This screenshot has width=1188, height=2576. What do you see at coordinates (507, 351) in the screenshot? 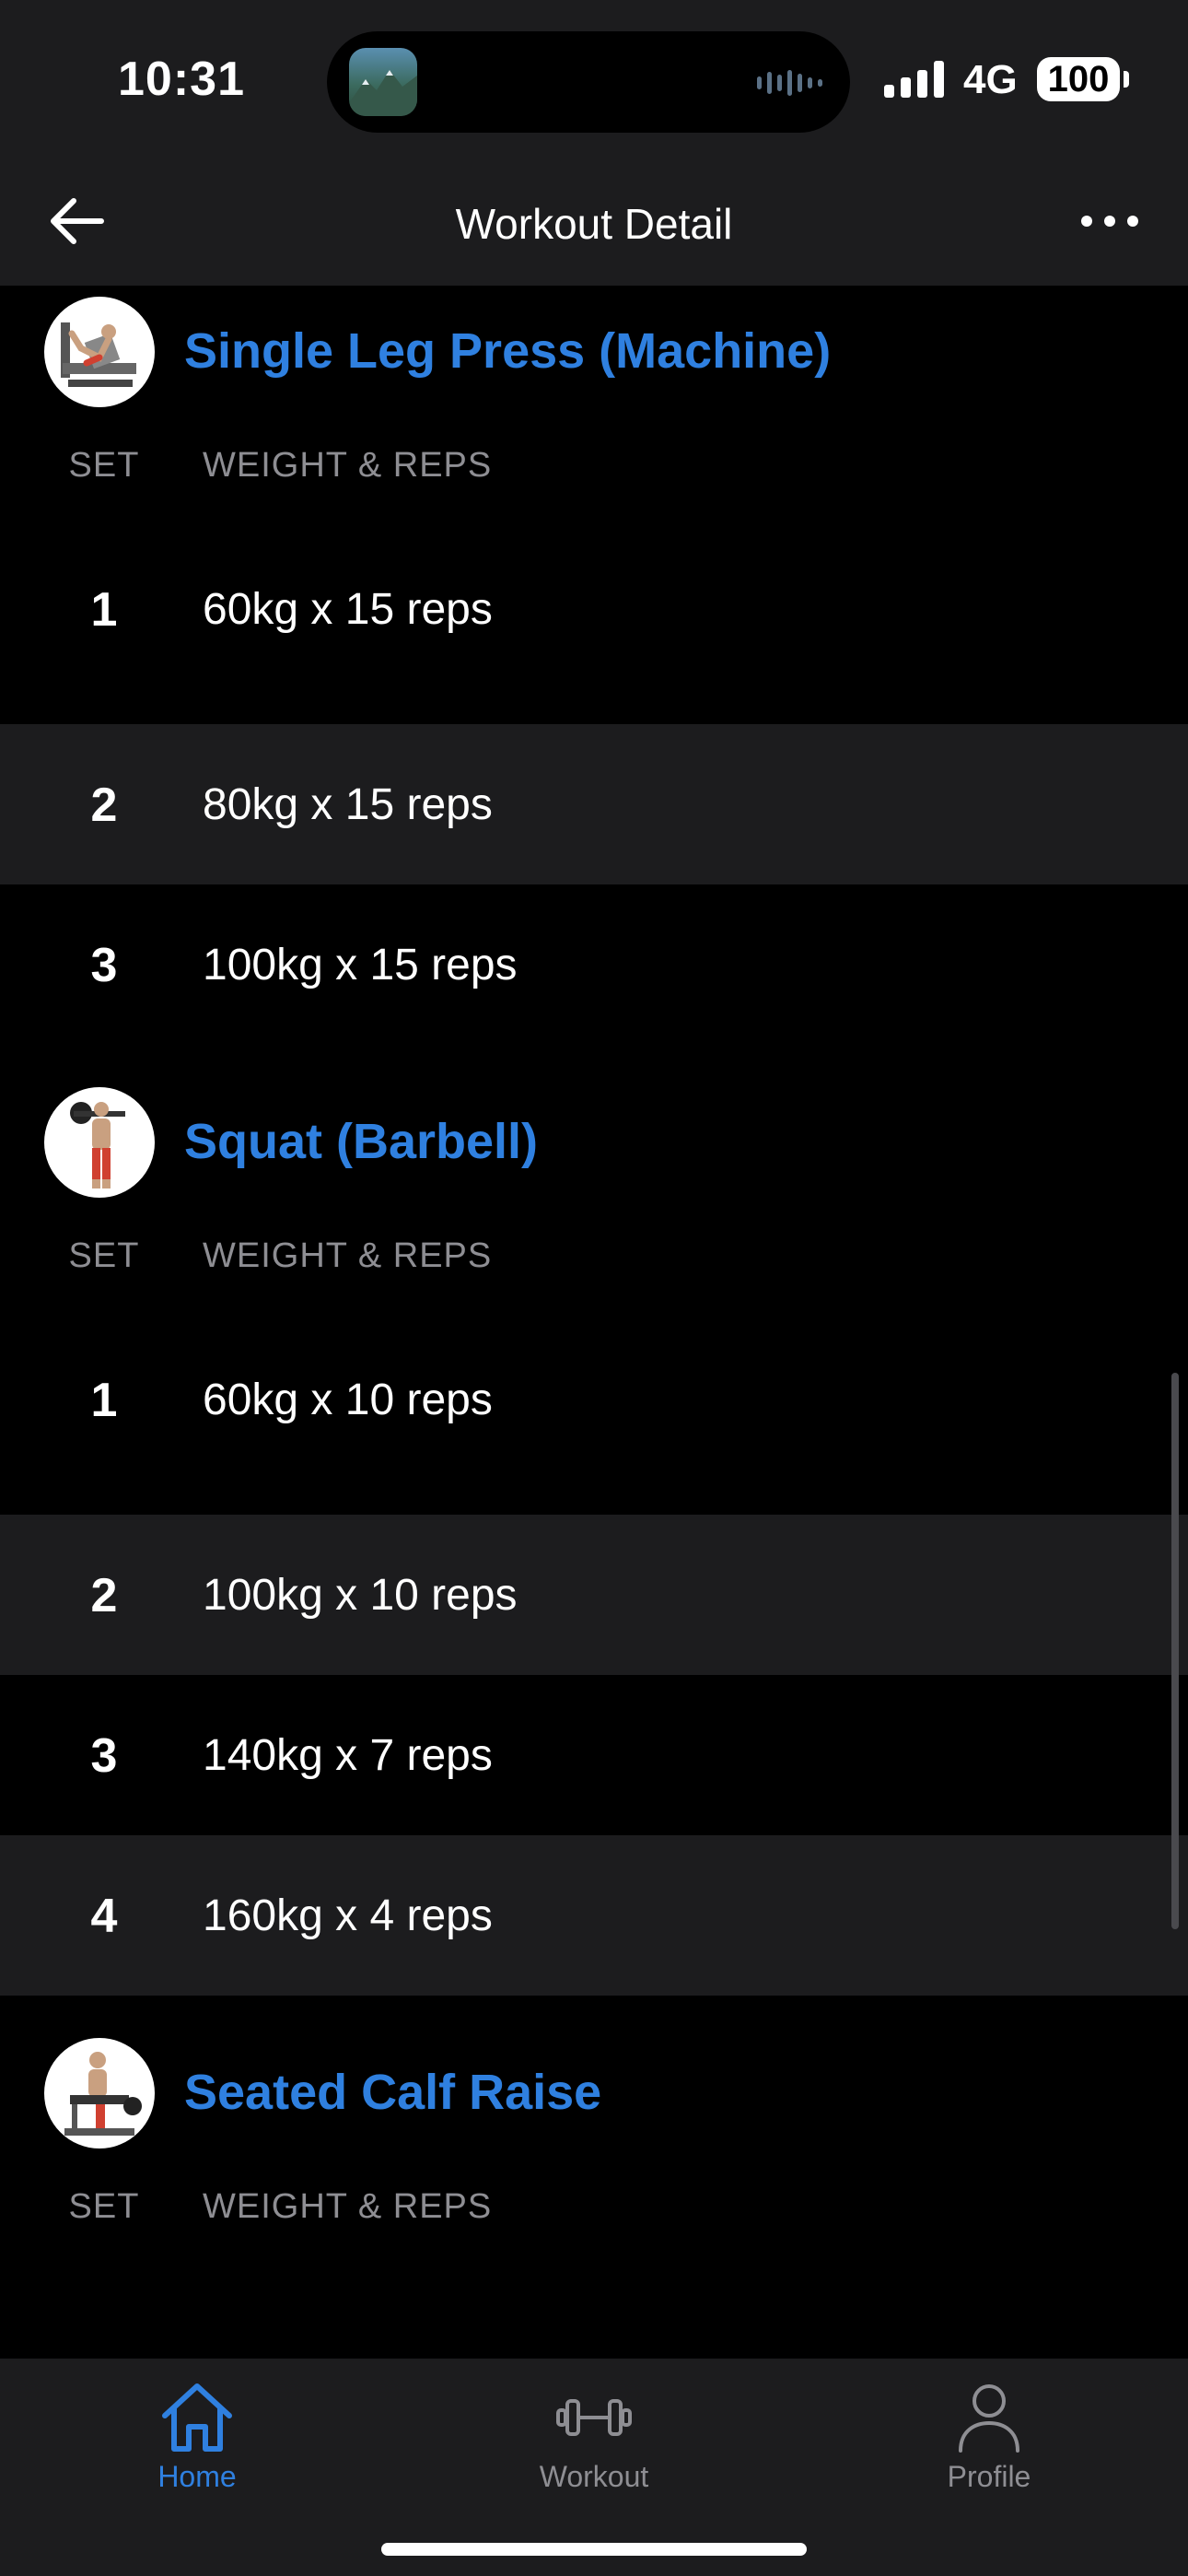
I see `exercise-name: Single Leg Press (Machine)` at bounding box center [507, 351].